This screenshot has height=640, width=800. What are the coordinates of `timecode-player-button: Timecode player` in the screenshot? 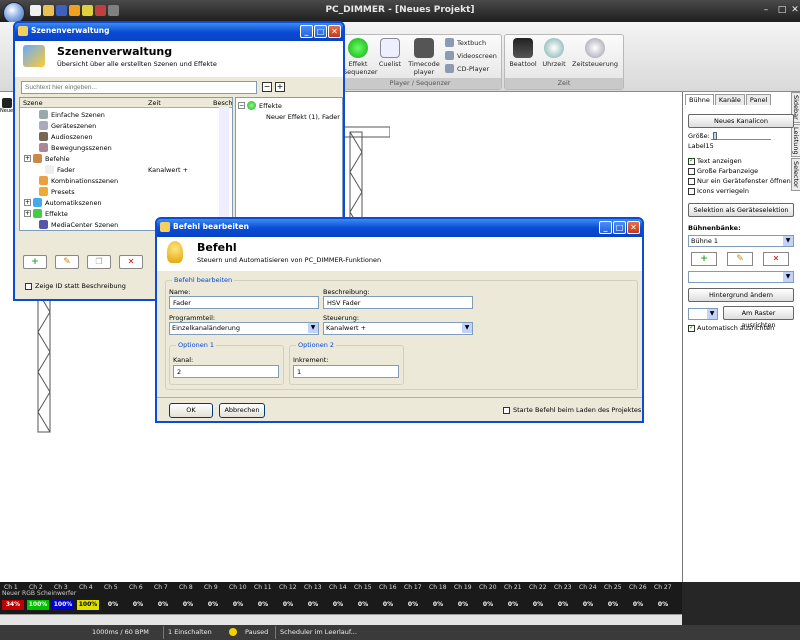 It's located at (424, 57).